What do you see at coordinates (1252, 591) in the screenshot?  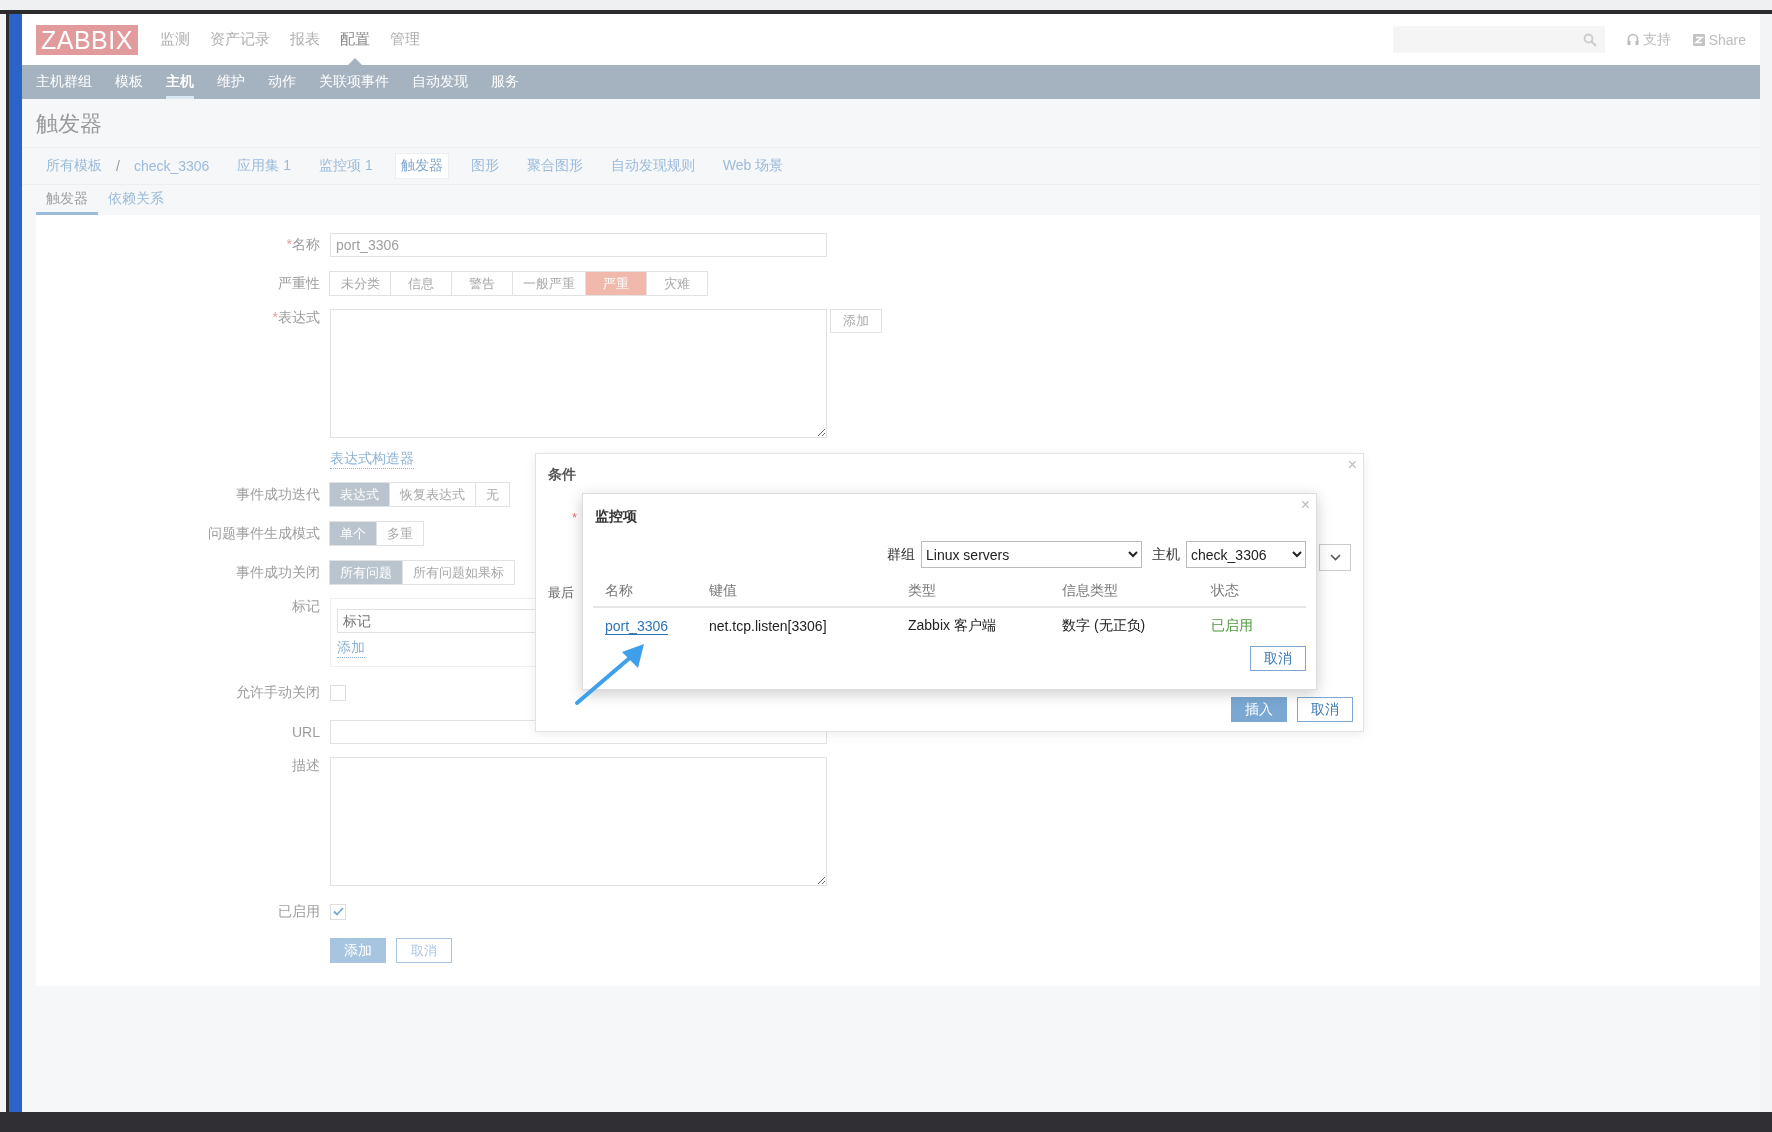 I see `column-header: 状态` at bounding box center [1252, 591].